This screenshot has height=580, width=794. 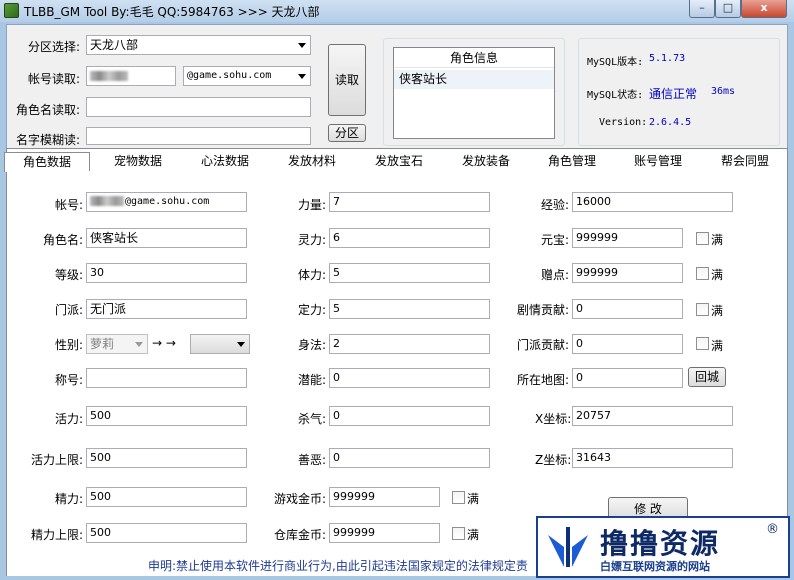 What do you see at coordinates (673, 94) in the screenshot?
I see `mysql-status-value: 通信正常` at bounding box center [673, 94].